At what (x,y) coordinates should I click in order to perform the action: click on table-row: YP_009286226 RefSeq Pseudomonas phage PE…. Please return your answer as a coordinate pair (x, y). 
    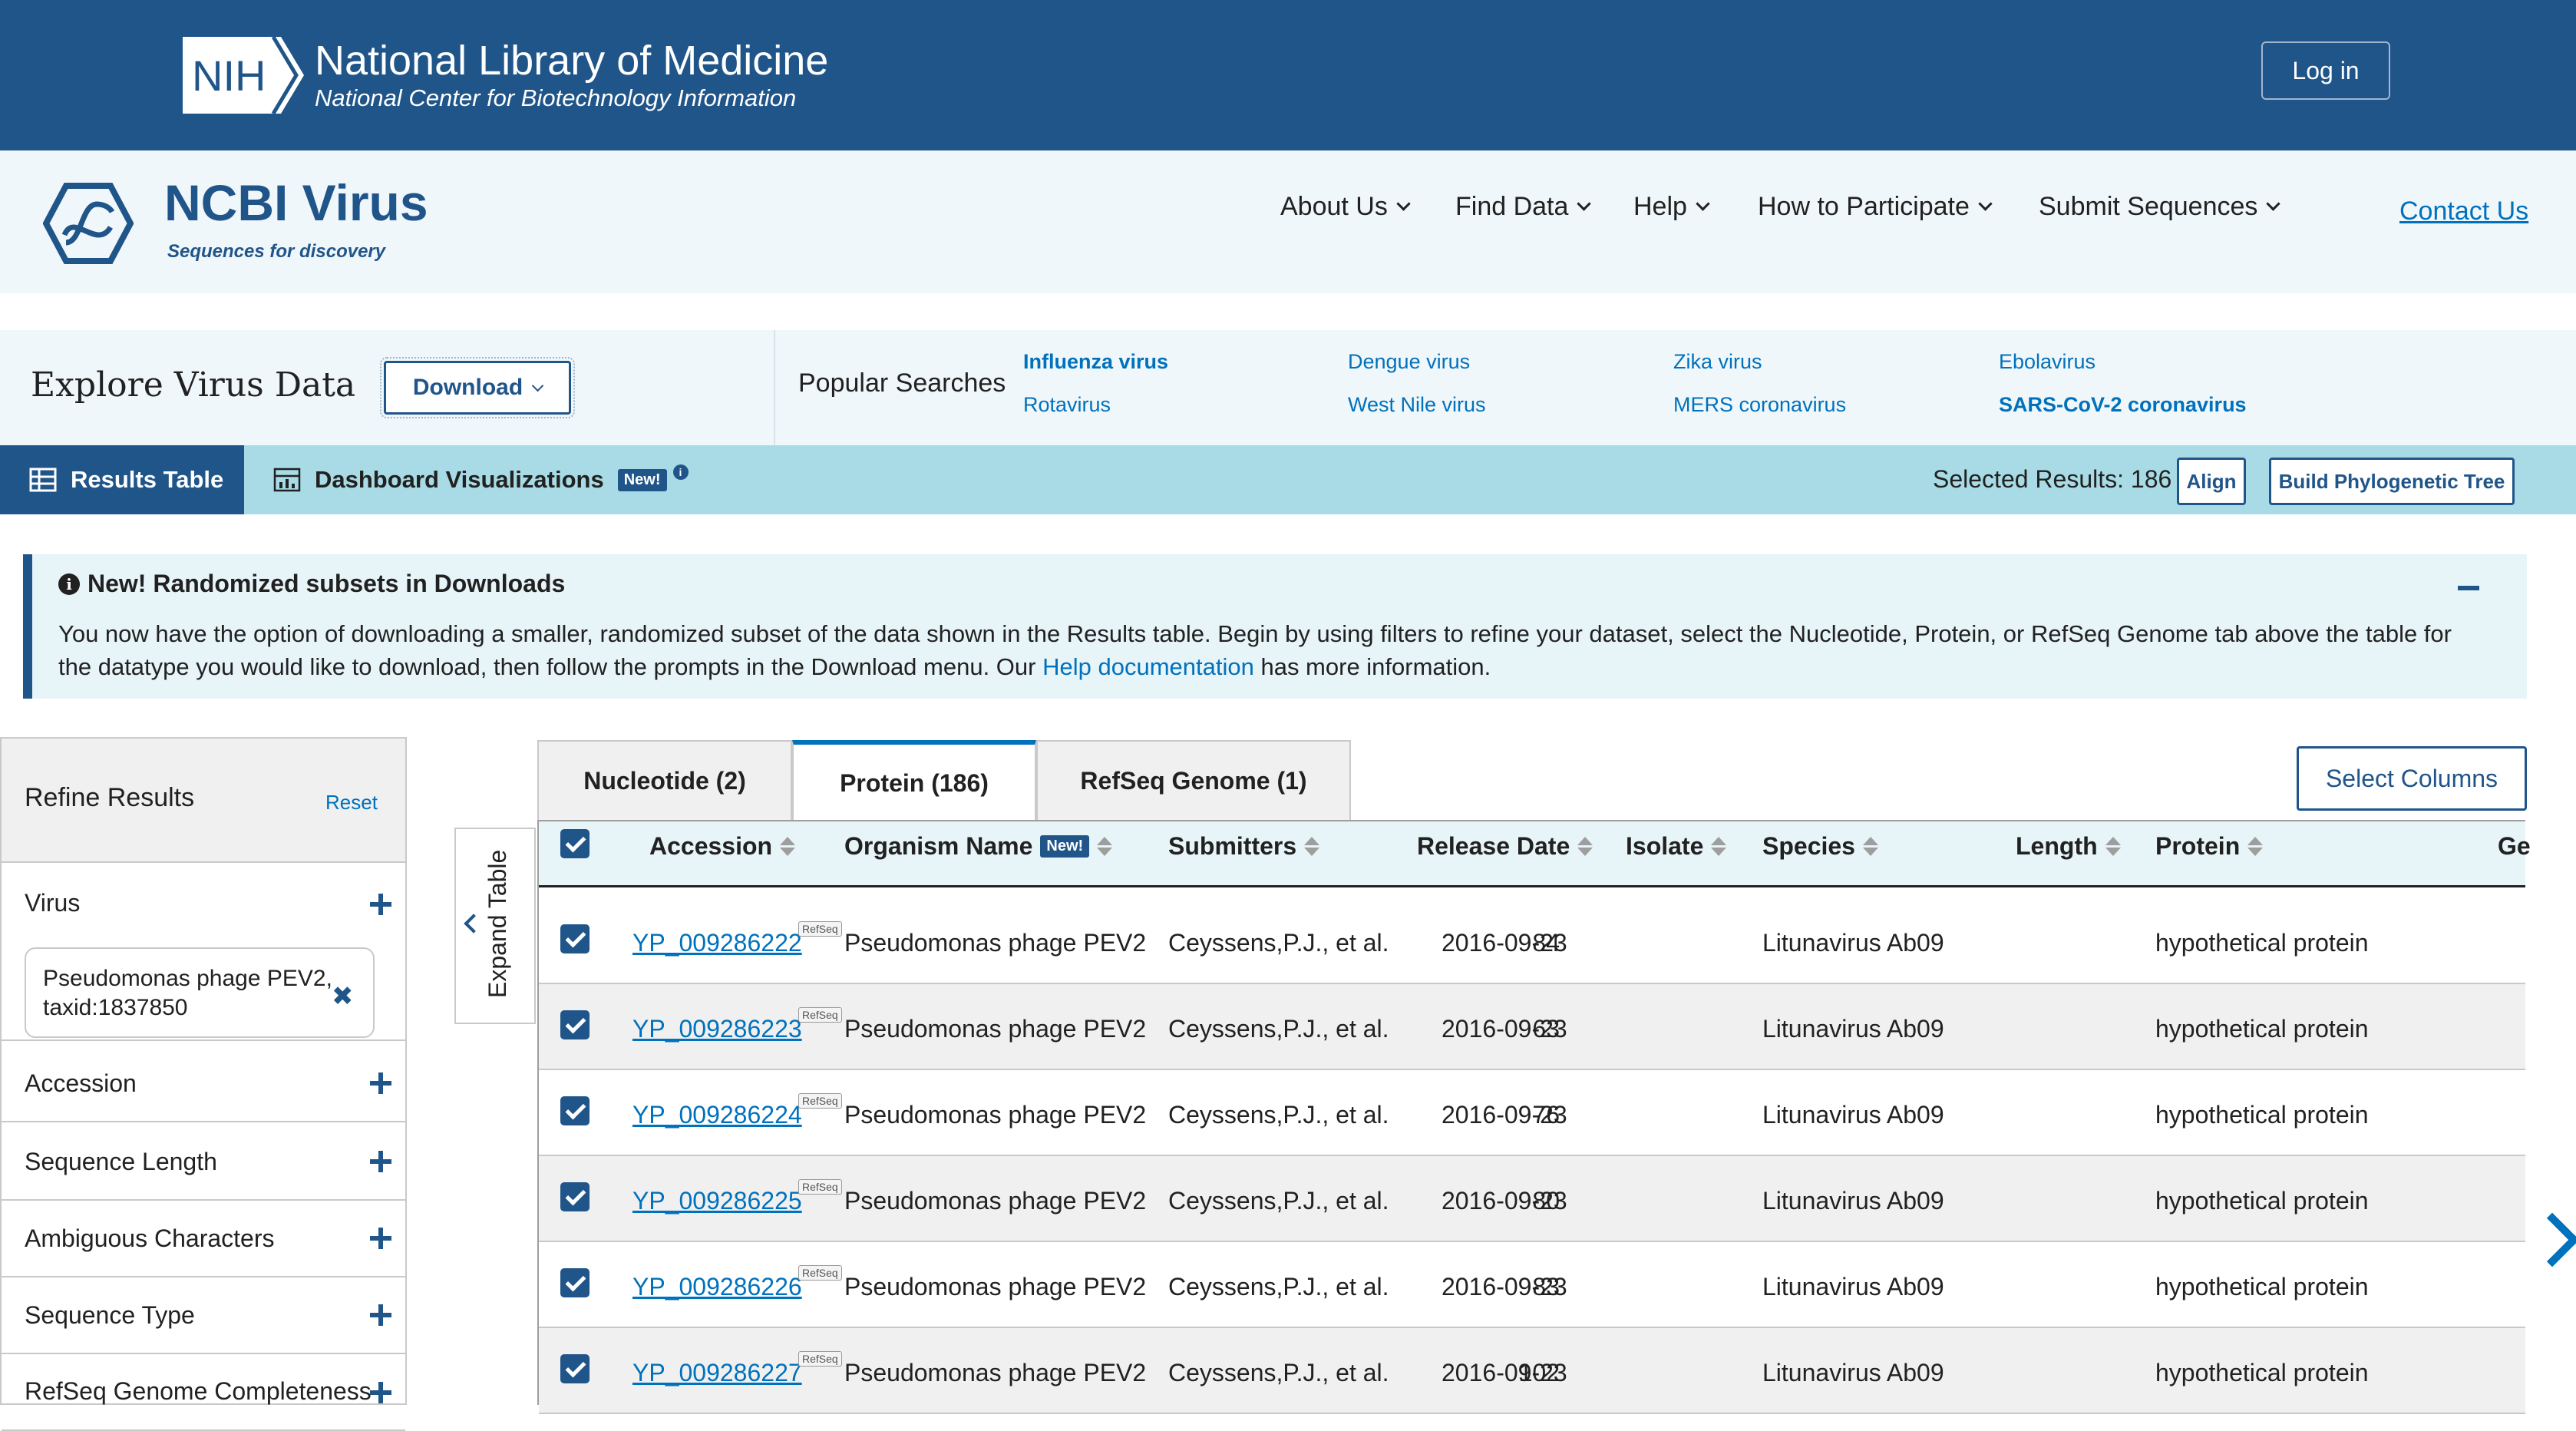
    Looking at the image, I should click on (1532, 1285).